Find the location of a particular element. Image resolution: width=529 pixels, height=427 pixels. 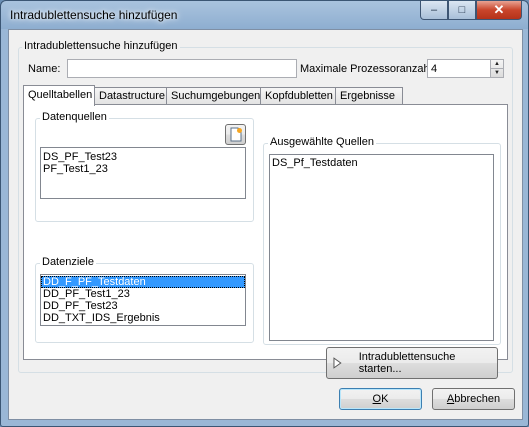

list-item: PF_Test1_23 is located at coordinates (143, 169).